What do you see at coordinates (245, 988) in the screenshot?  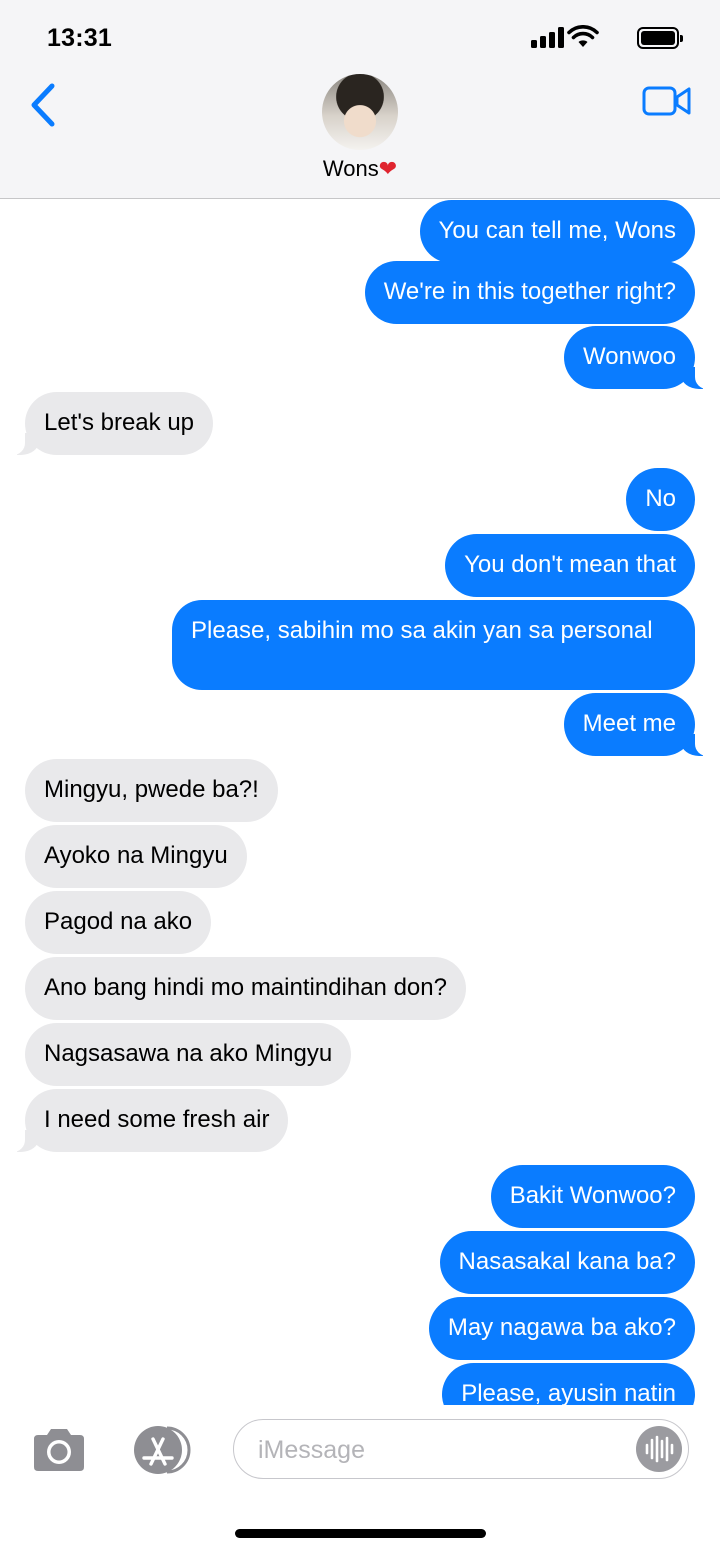 I see `message-bubble-incoming: Ano bang hindi mo maintindihan don?` at bounding box center [245, 988].